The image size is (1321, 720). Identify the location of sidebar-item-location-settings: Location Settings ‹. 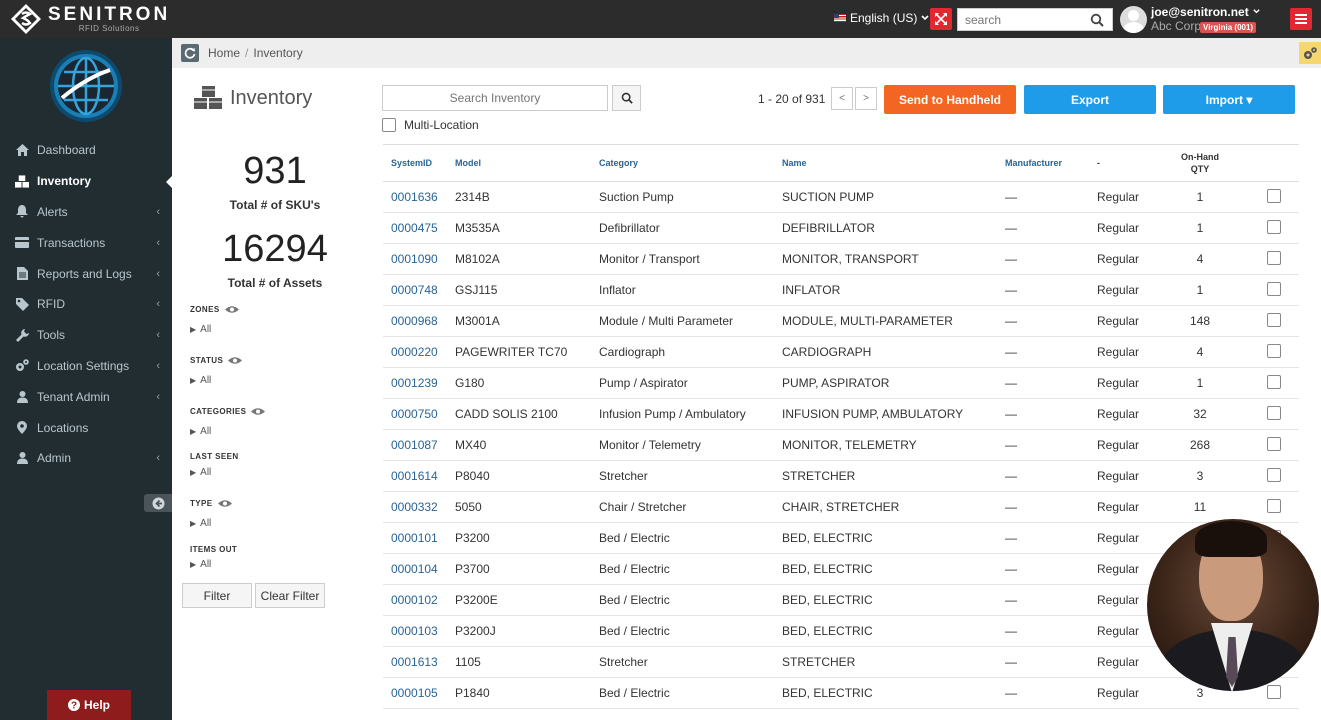
(86, 366).